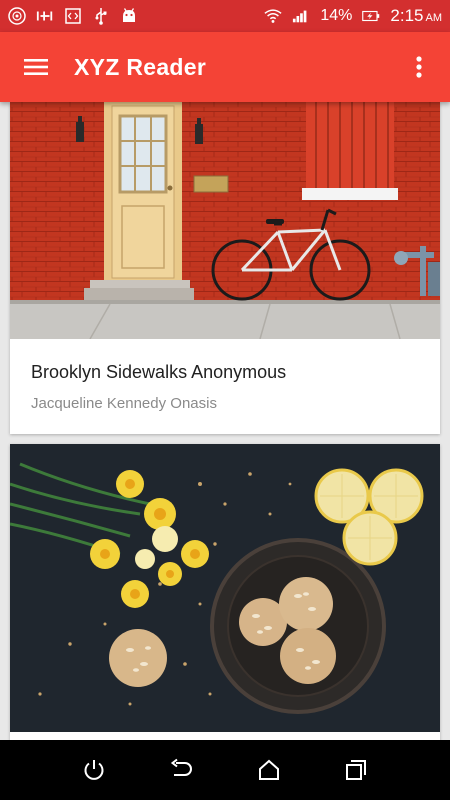  I want to click on clock-ampm: AM, so click(434, 18).